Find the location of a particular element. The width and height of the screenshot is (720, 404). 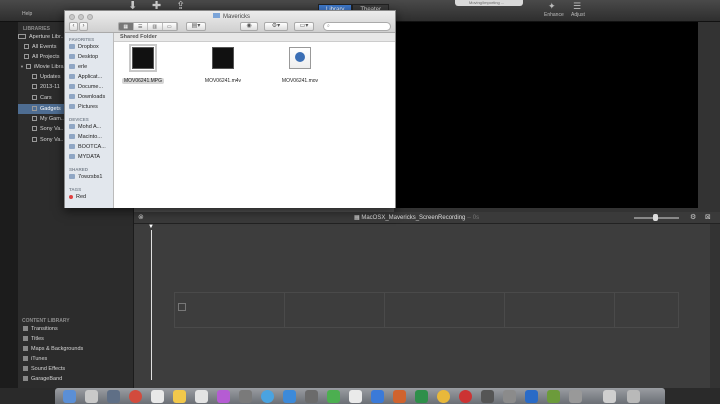

itunes-app-icon is located at coordinates (223, 396).